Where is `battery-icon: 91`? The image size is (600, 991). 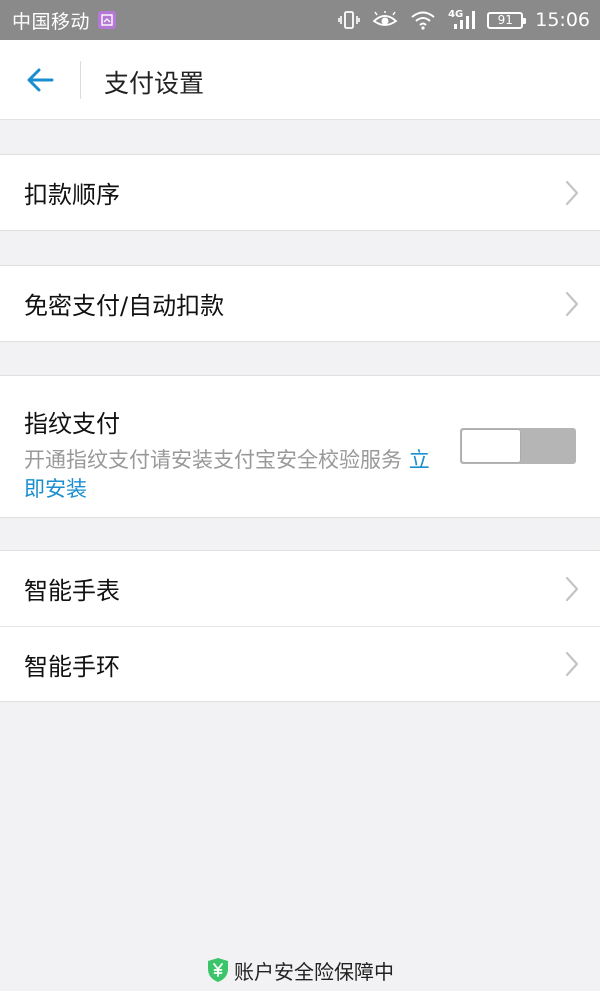 battery-icon: 91 is located at coordinates (507, 20).